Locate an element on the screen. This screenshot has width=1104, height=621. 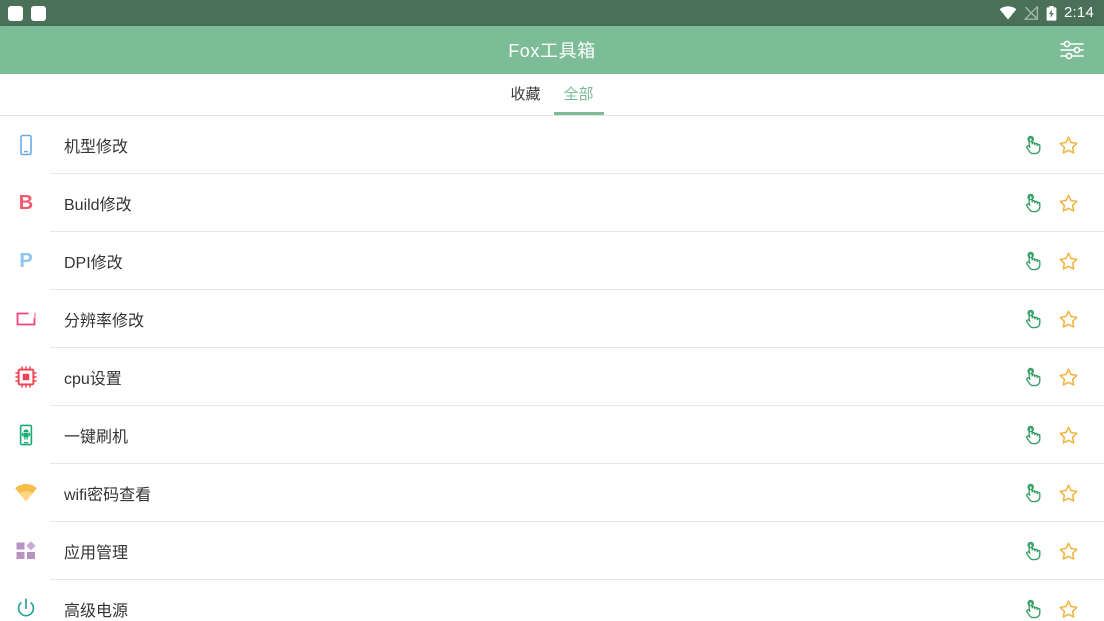
app-bar: Fox工具箱 is located at coordinates (552, 50).